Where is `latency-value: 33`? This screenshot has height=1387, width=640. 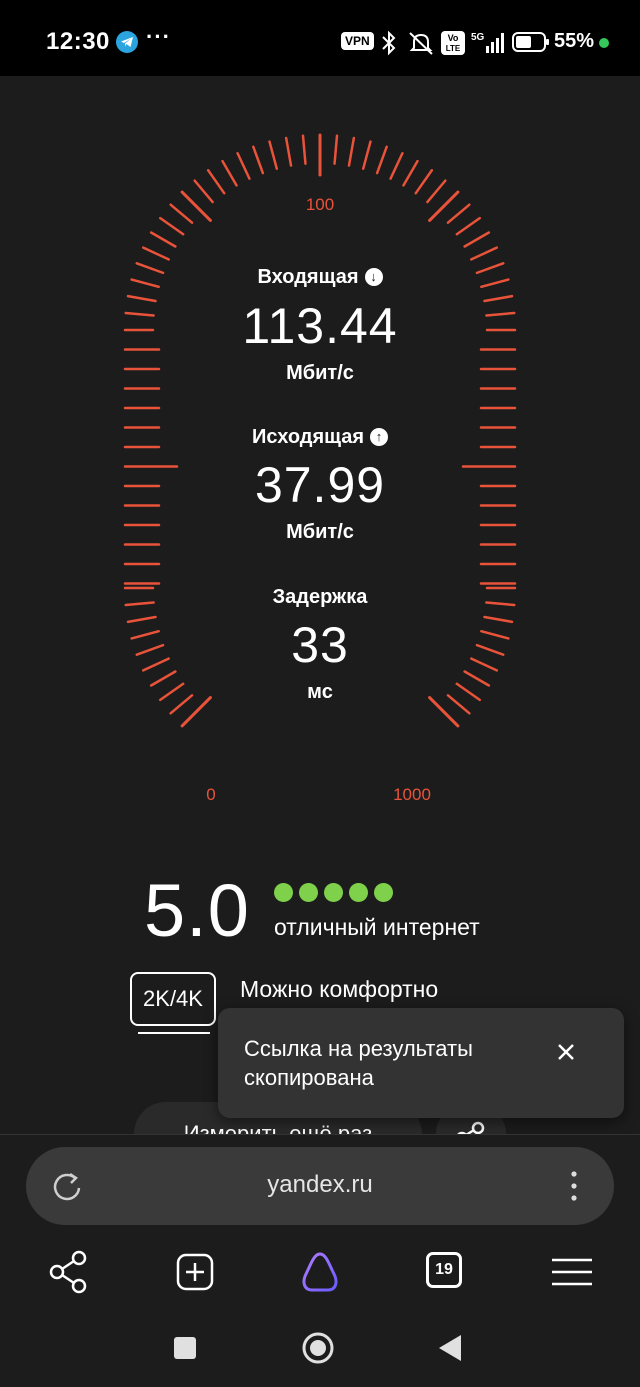 latency-value: 33 is located at coordinates (320, 645).